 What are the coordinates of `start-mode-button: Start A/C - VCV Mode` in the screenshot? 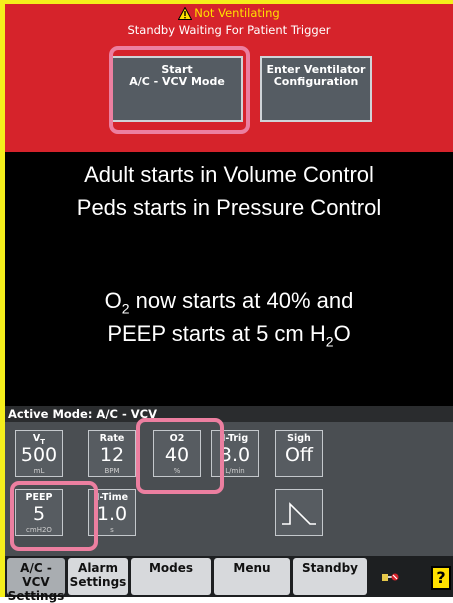 It's located at (177, 89).